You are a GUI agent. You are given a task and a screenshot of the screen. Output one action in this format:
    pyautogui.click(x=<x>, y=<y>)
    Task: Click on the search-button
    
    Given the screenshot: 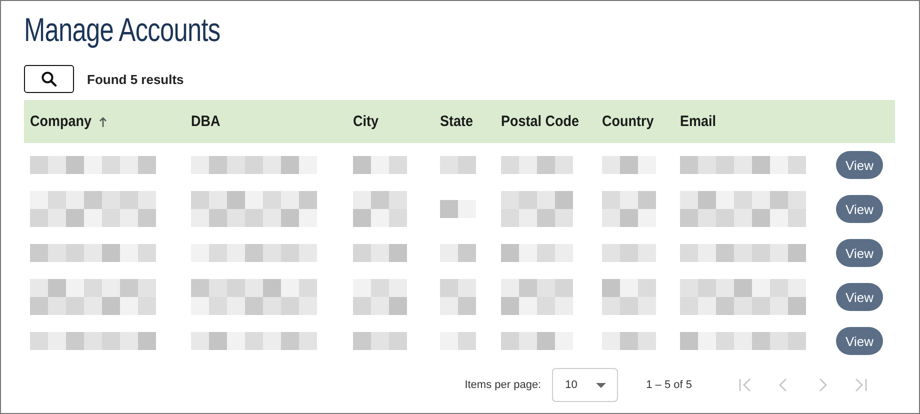 What is the action you would take?
    pyautogui.click(x=49, y=79)
    